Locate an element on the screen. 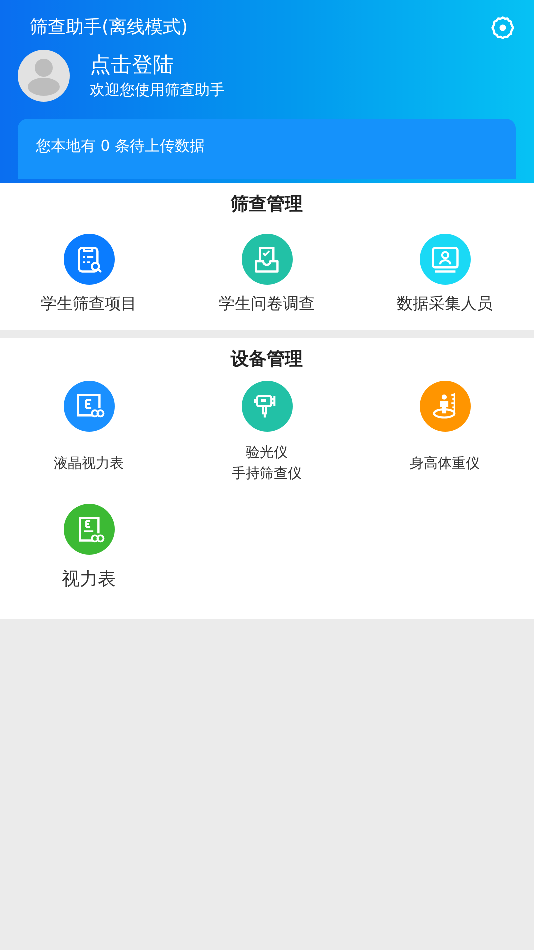  menu-item-label: 身高体重仪 is located at coordinates (445, 464).